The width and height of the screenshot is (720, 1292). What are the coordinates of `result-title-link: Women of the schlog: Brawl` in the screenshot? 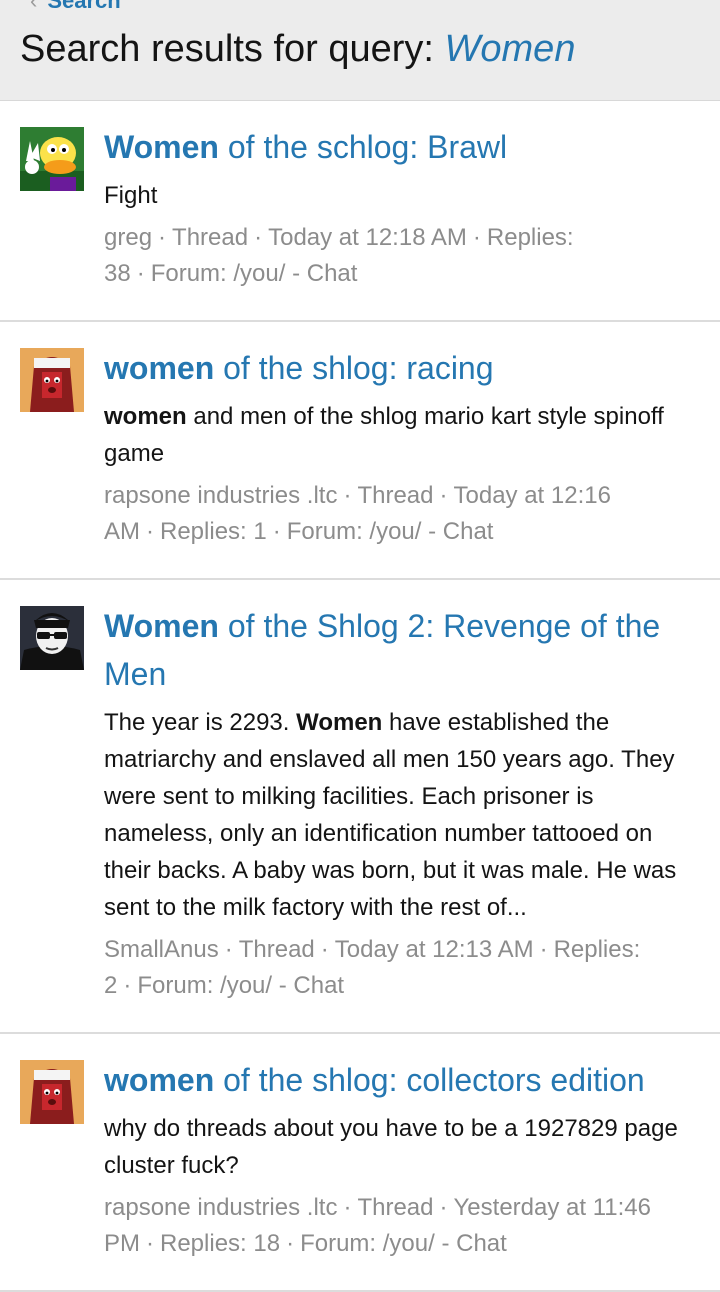 It's located at (402, 147).